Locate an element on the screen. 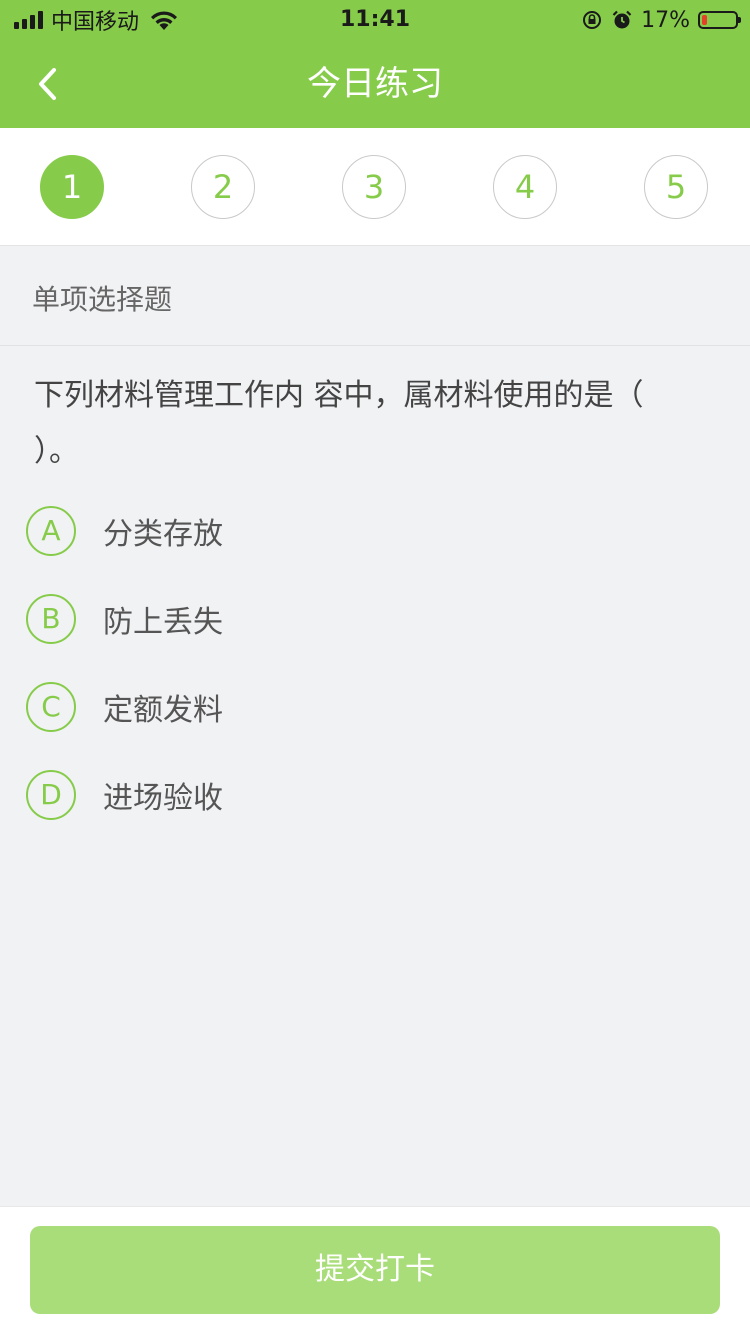 The width and height of the screenshot is (750, 1334). status-bar: 中国移动 11:41 17% is located at coordinates (375, 20).